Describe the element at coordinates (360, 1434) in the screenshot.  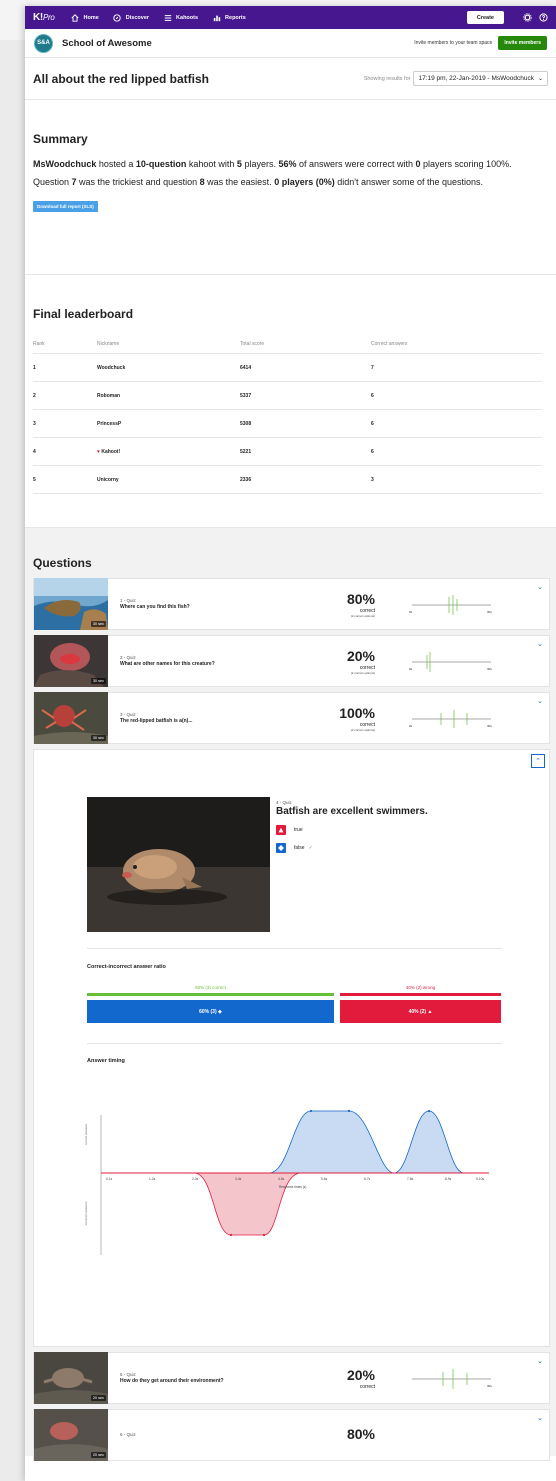
I see `percent-correct: 80%` at that location.